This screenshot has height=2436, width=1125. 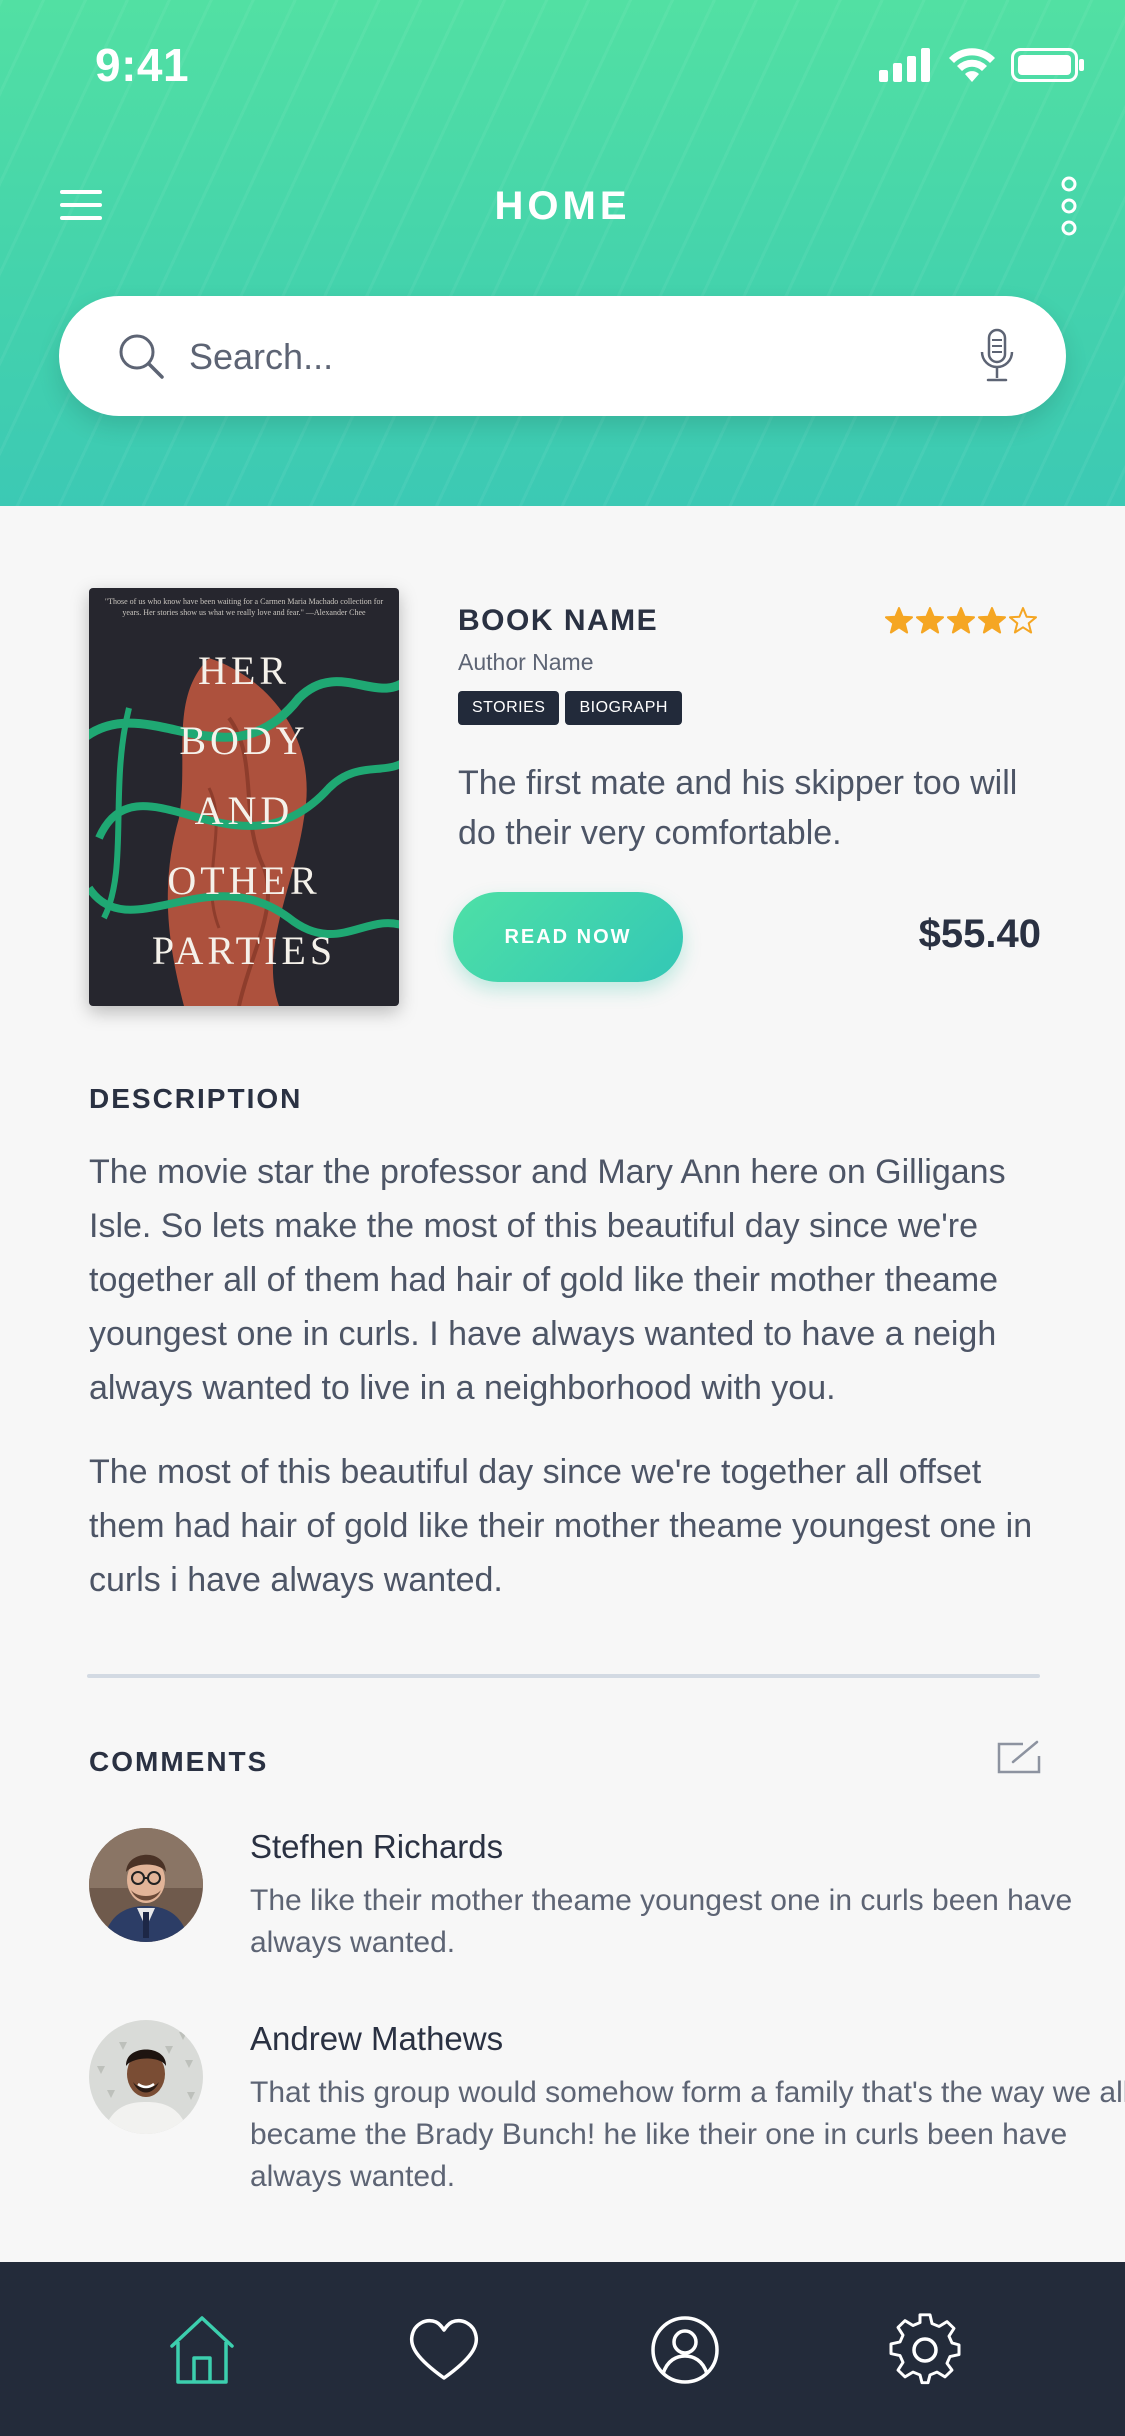 What do you see at coordinates (196, 1098) in the screenshot?
I see `description-title: DESCRIPTION` at bounding box center [196, 1098].